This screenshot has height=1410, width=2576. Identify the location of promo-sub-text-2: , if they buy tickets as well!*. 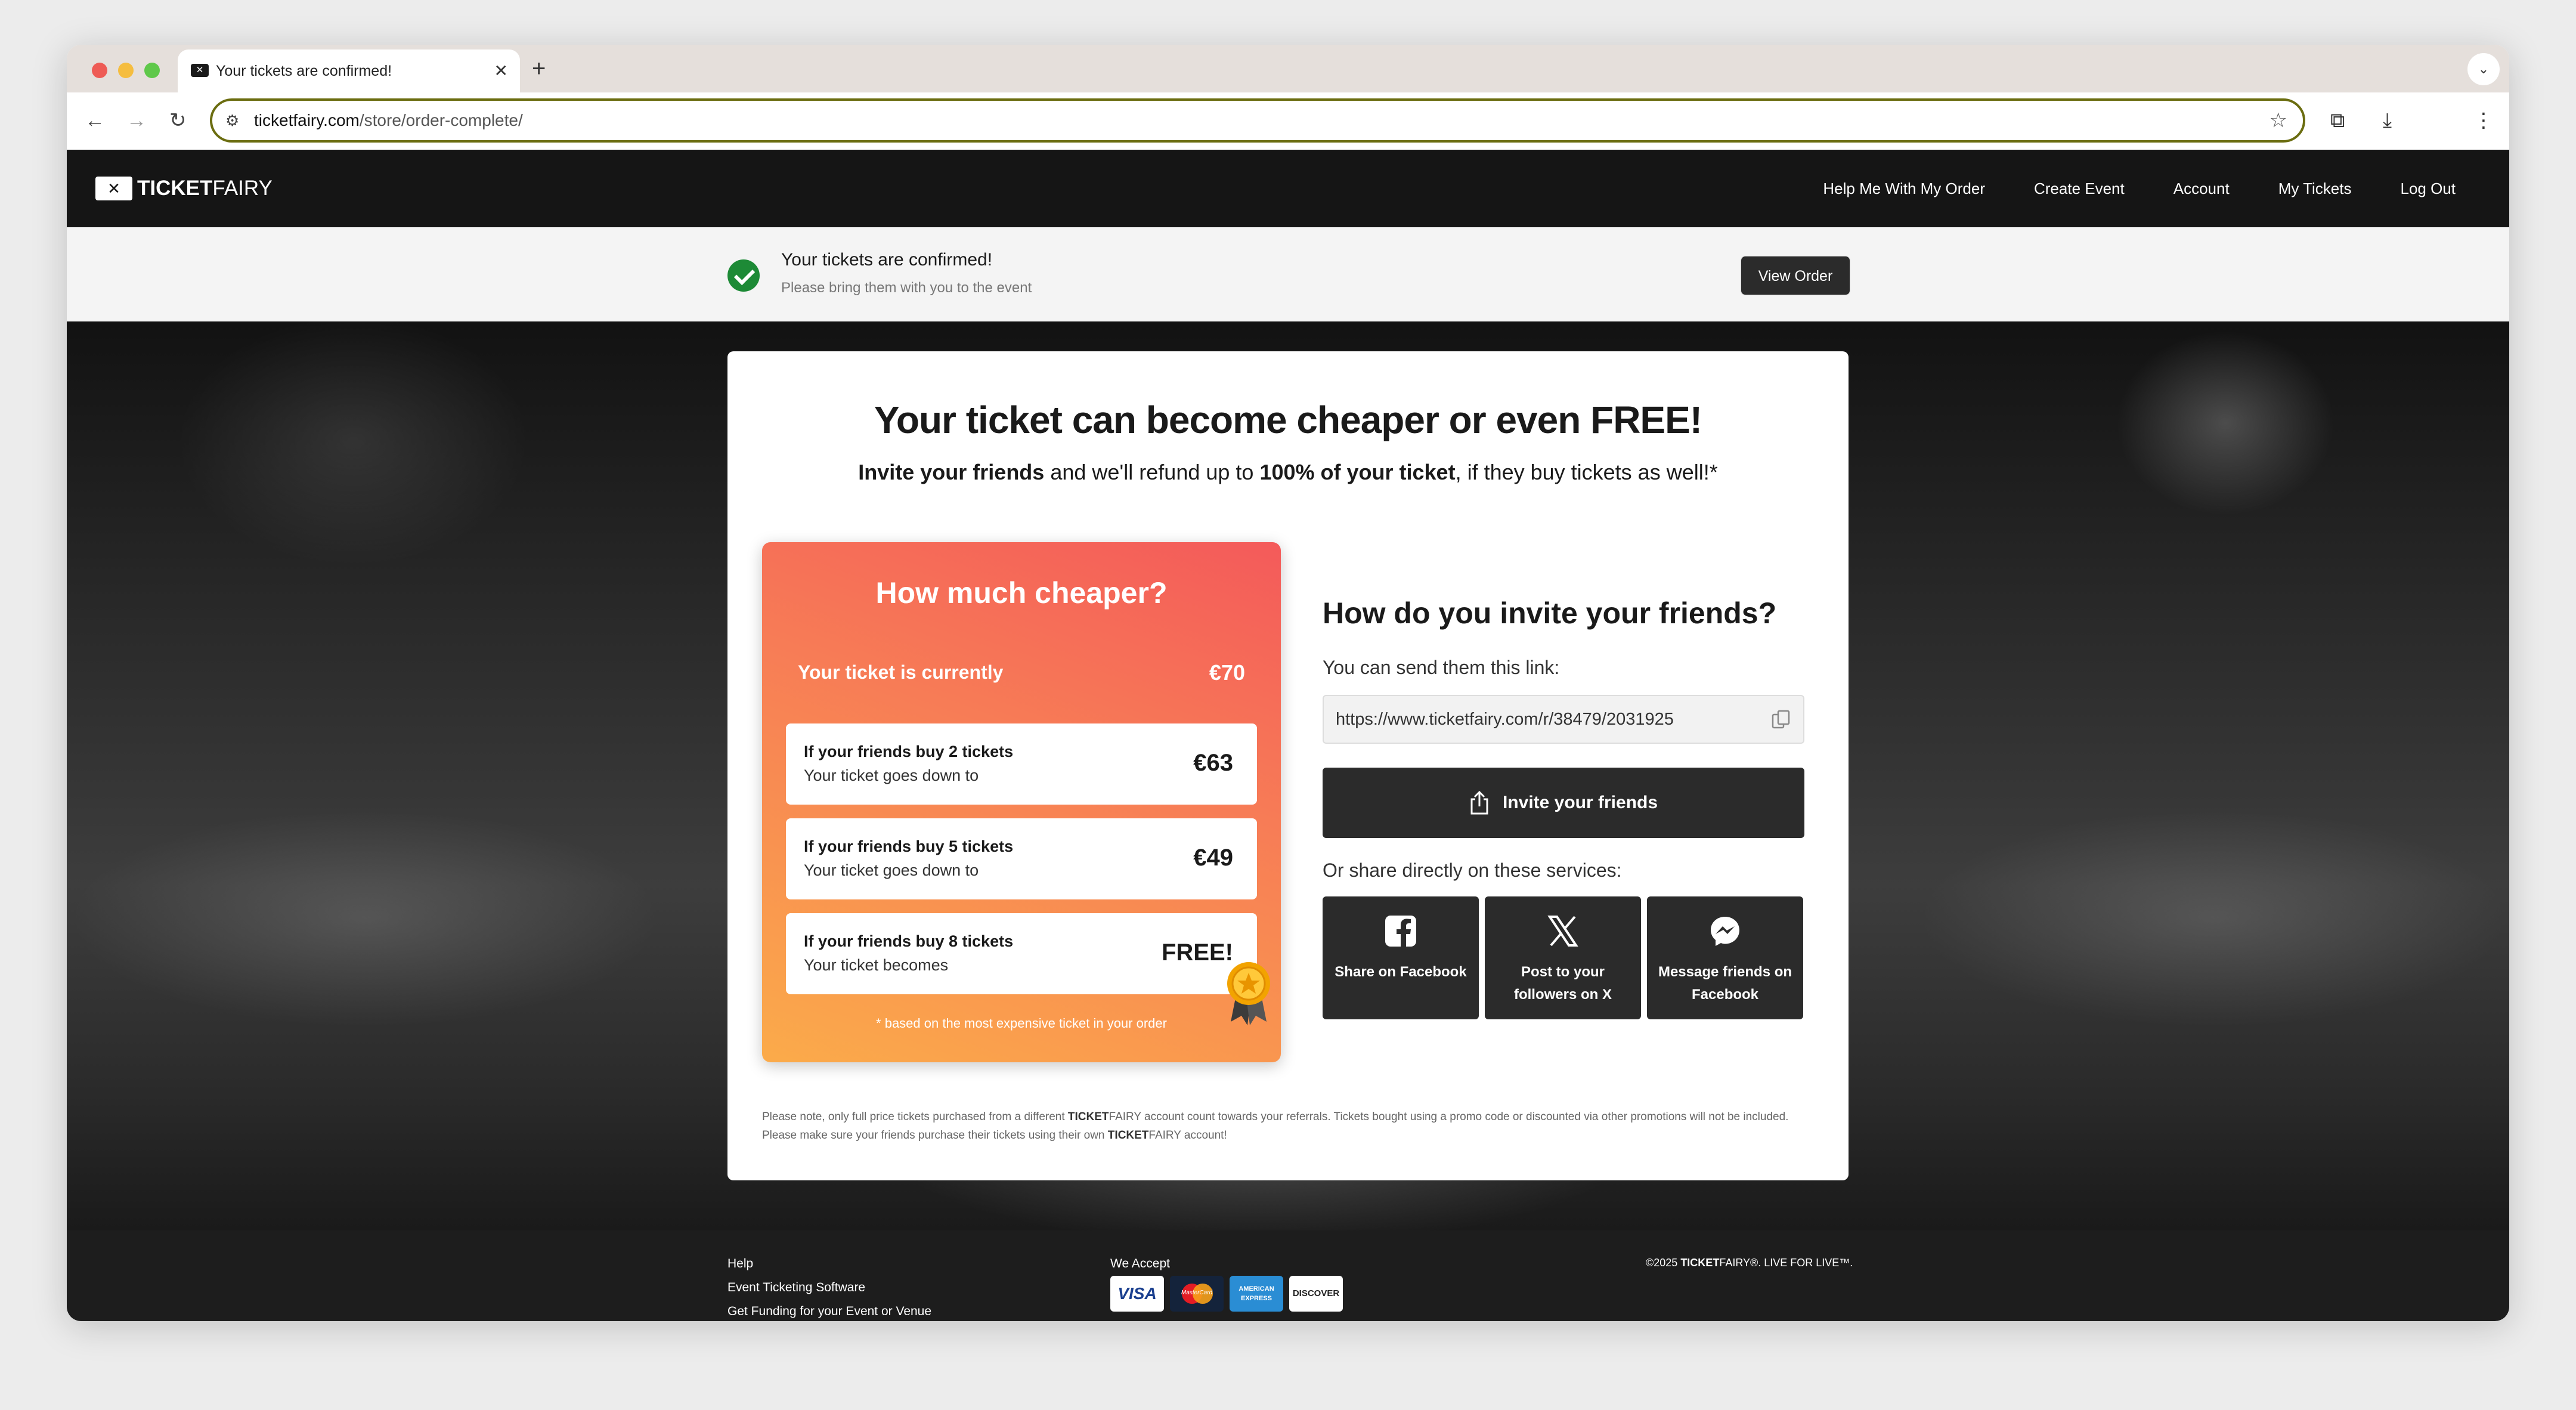
(1586, 472).